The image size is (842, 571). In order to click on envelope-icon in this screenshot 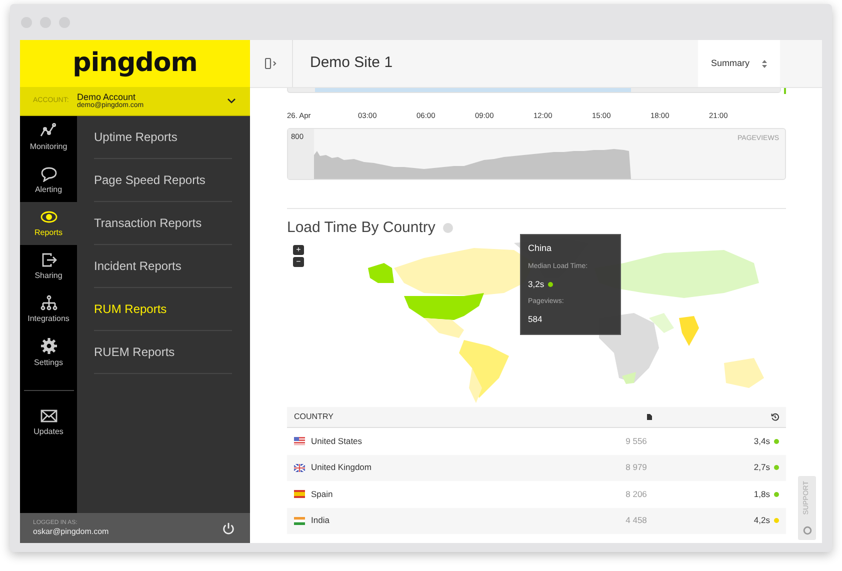, I will do `click(49, 416)`.